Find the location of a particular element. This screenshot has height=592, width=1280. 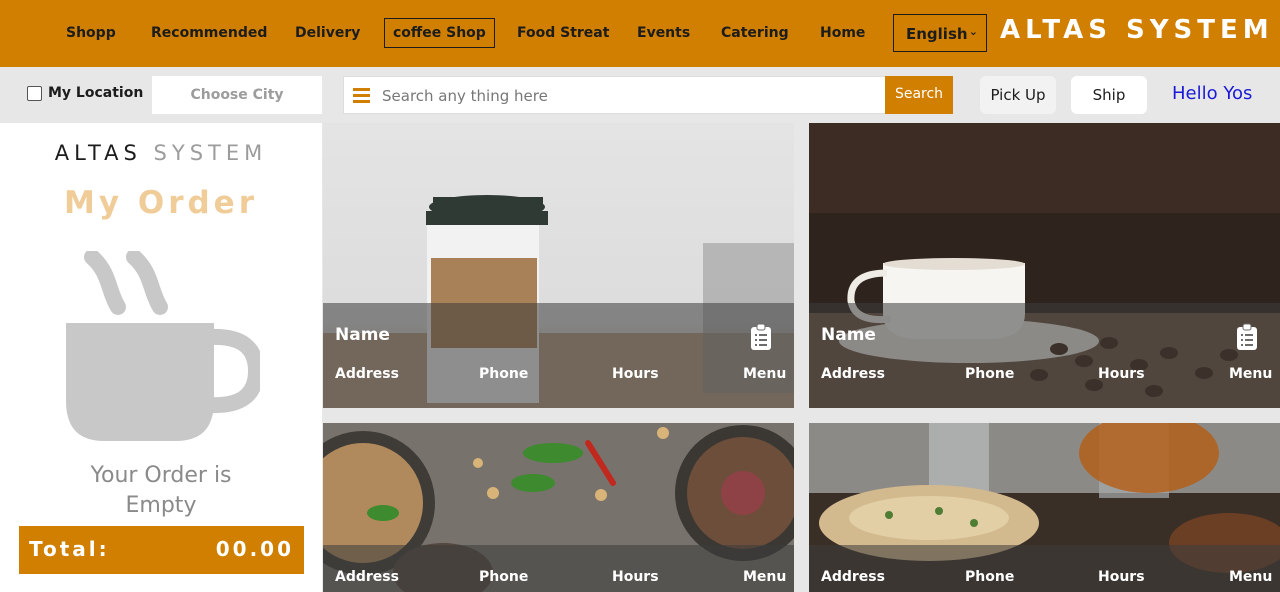

ship-button: Ship is located at coordinates (1109, 95).